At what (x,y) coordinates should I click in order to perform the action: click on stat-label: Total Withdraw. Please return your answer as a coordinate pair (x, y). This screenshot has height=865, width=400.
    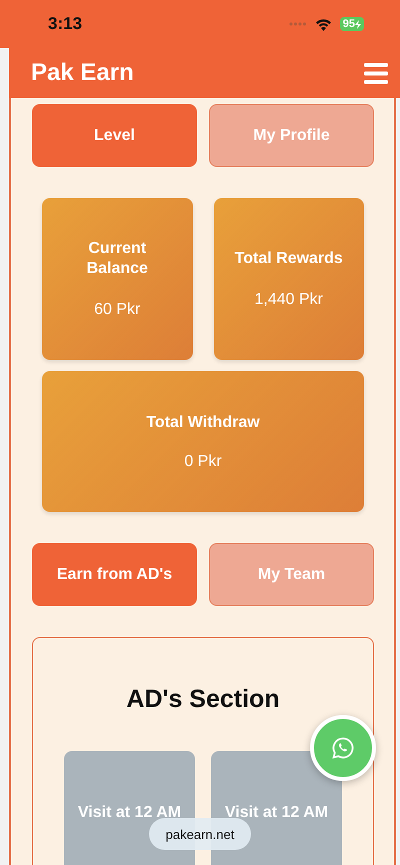
    Looking at the image, I should click on (203, 422).